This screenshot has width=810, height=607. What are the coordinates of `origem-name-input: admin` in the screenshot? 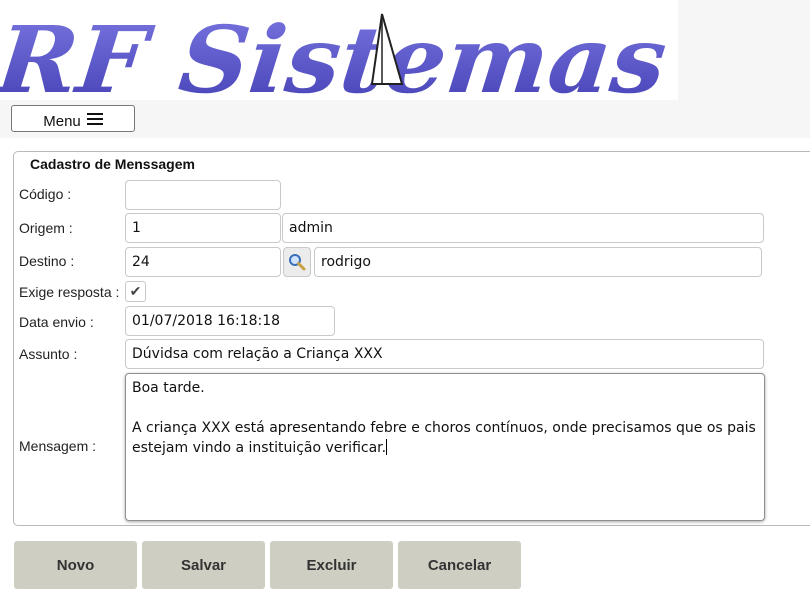 It's located at (523, 228).